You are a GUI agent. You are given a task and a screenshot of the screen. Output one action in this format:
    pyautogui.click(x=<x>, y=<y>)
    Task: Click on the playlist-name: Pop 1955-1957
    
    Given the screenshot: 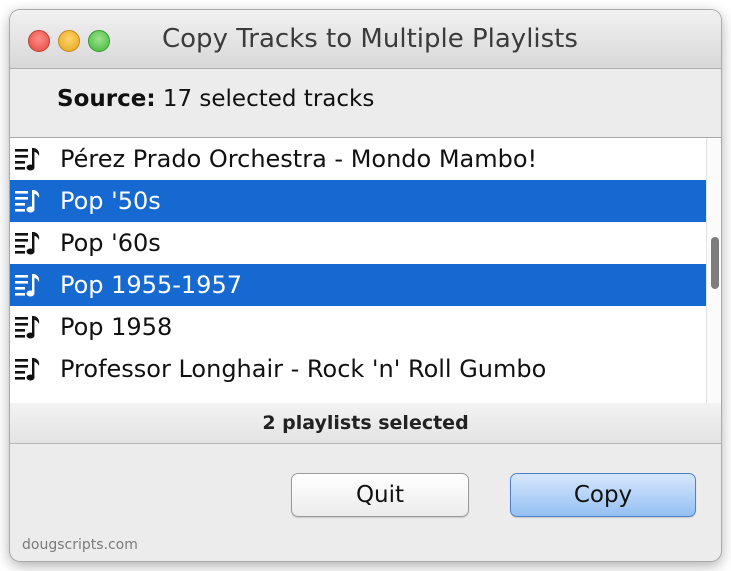 What is the action you would take?
    pyautogui.click(x=151, y=285)
    